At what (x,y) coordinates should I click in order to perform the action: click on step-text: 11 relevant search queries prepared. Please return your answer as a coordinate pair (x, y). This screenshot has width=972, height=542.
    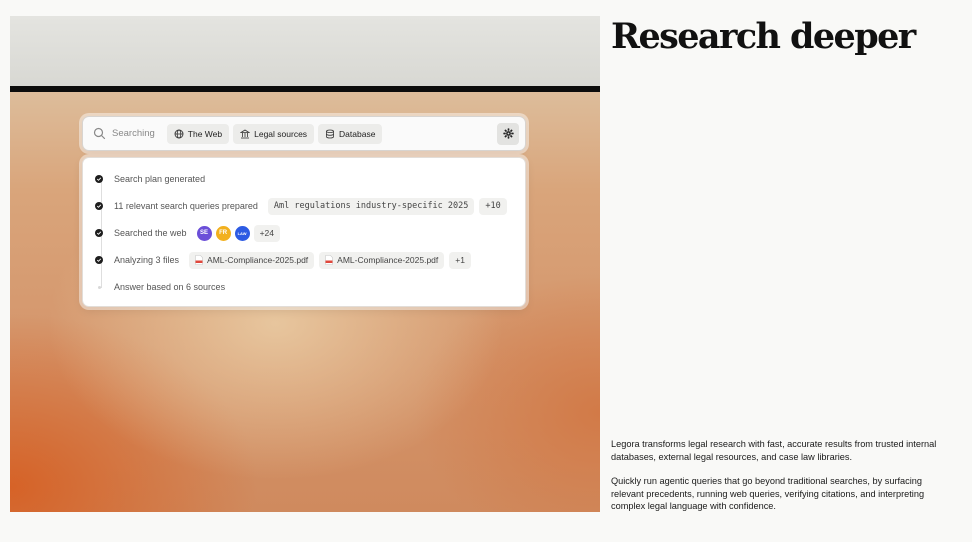
    Looking at the image, I should click on (186, 206).